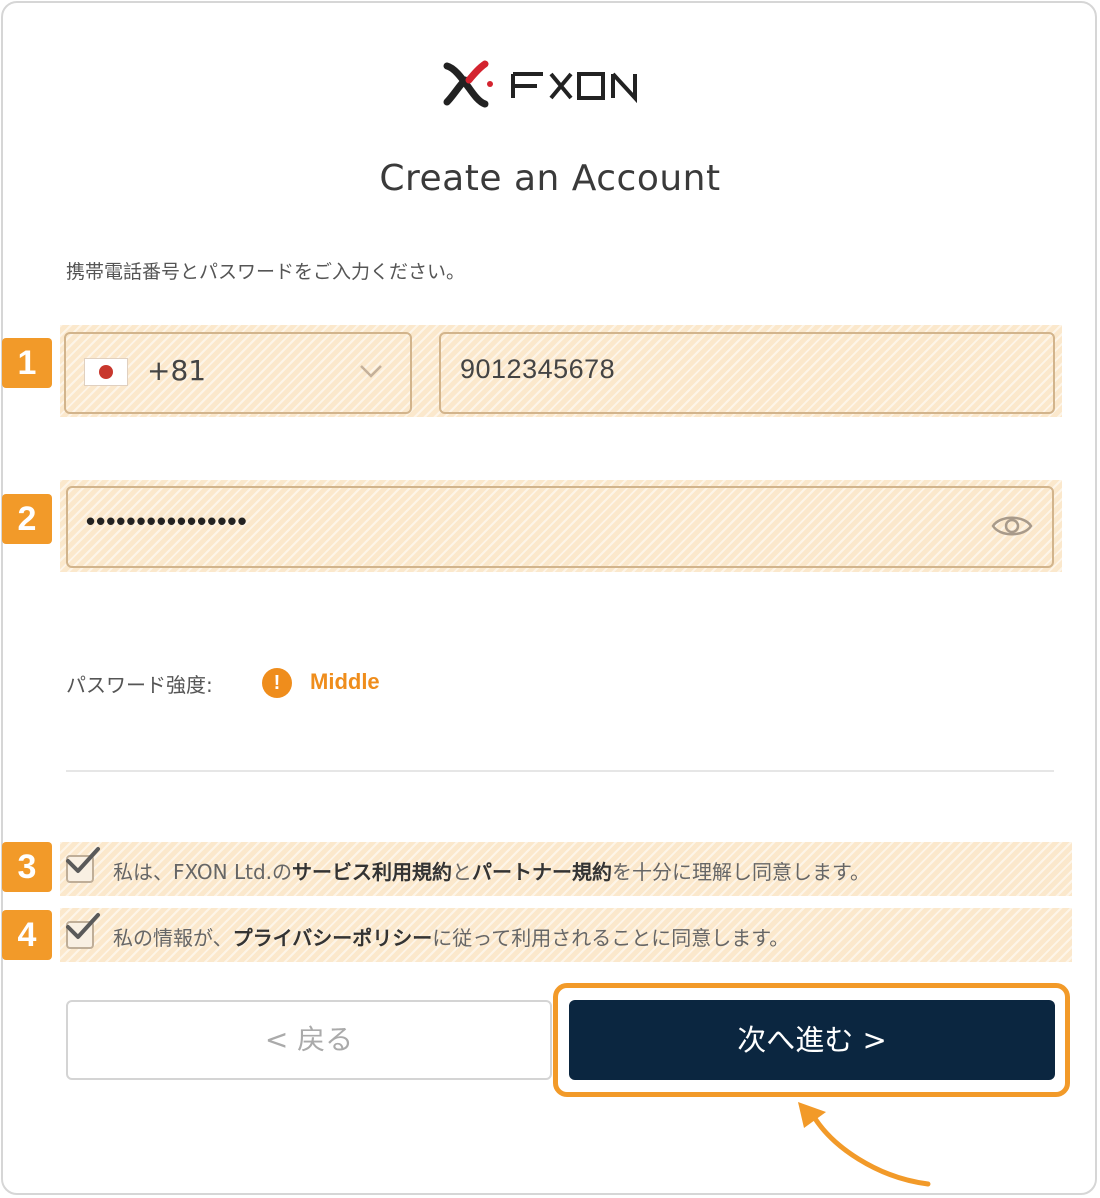 The image size is (1100, 1198). What do you see at coordinates (333, 938) in the screenshot?
I see `privacy-policy-link: プライバシーポリシー` at bounding box center [333, 938].